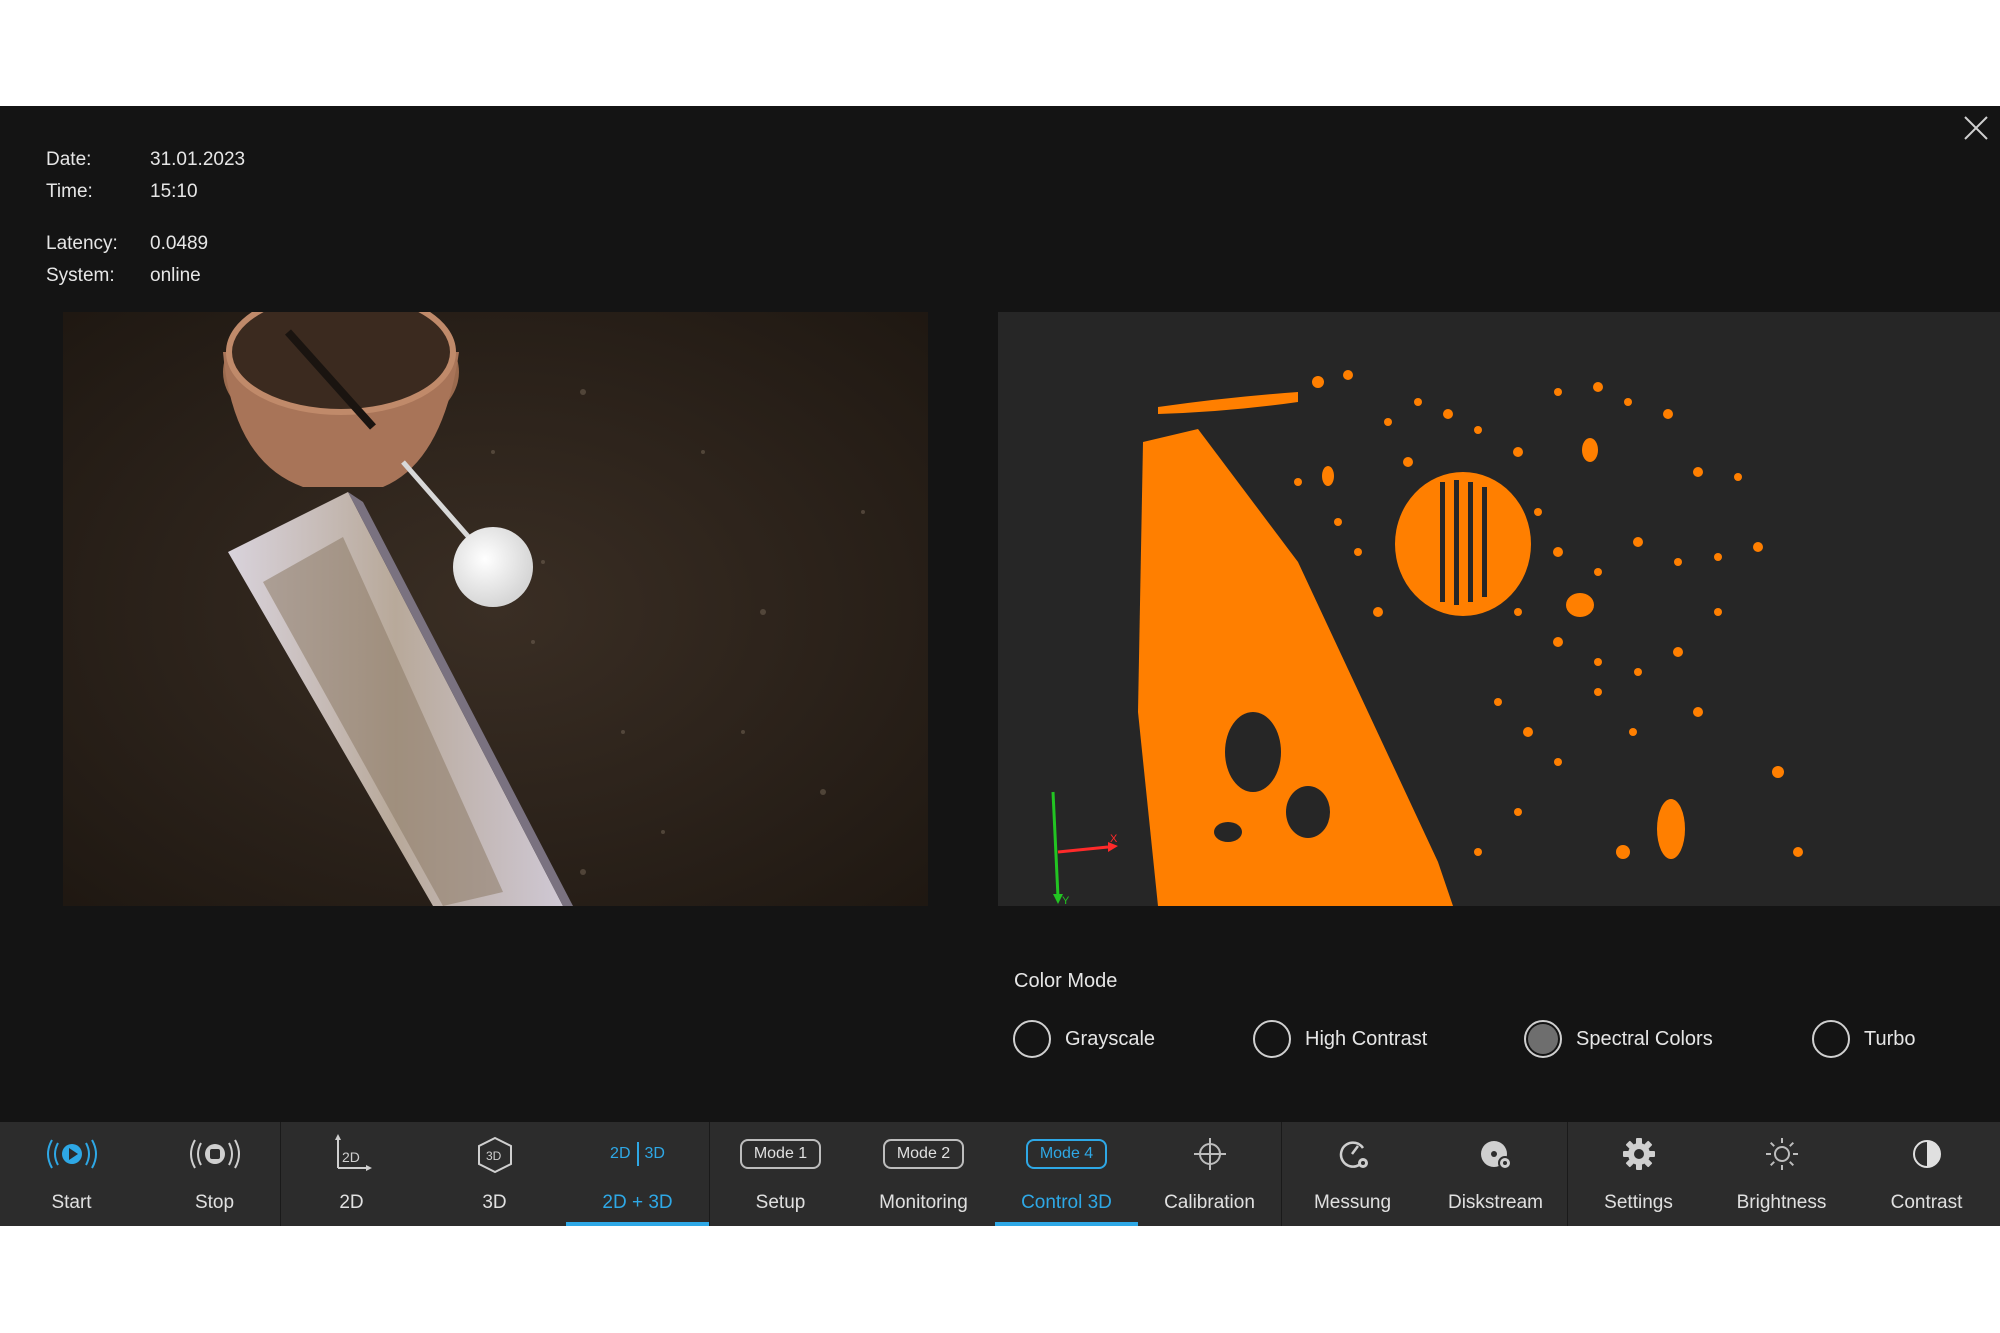  Describe the element at coordinates (494, 1202) in the screenshot. I see `toolbar-label: 3D` at that location.